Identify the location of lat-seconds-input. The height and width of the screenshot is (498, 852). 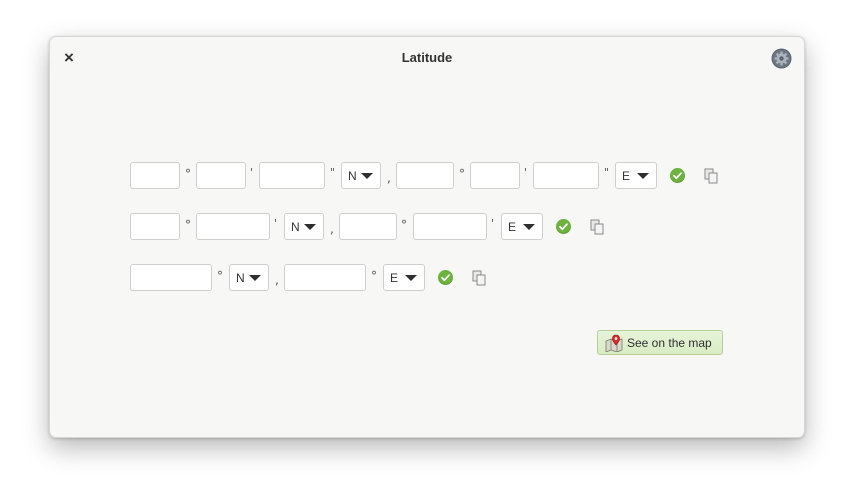
(292, 175).